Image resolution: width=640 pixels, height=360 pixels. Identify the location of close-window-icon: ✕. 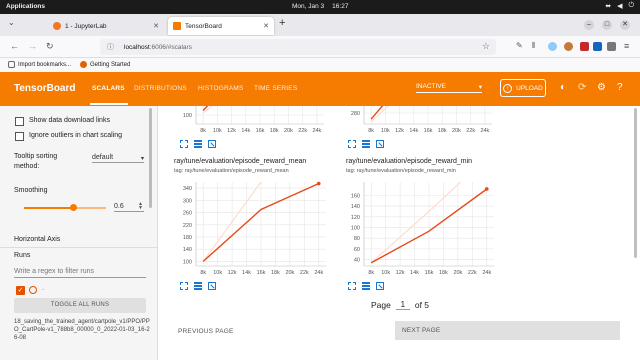
(625, 25).